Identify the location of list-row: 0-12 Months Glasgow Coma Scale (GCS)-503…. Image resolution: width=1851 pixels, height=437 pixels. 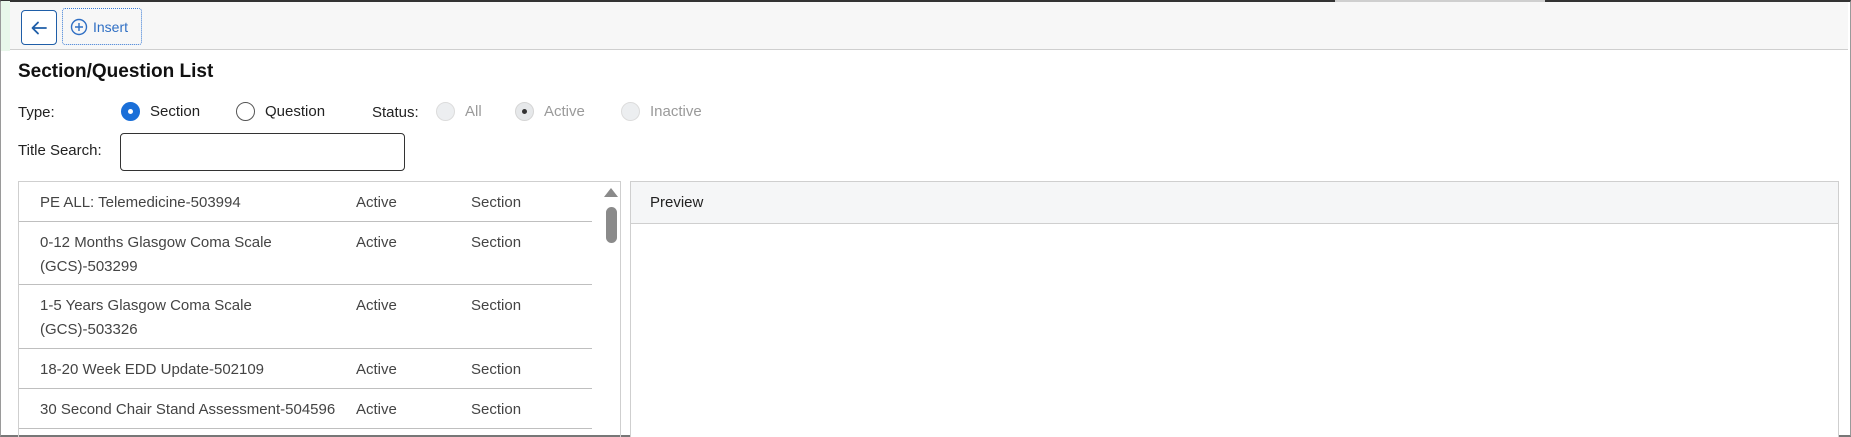
(305, 253).